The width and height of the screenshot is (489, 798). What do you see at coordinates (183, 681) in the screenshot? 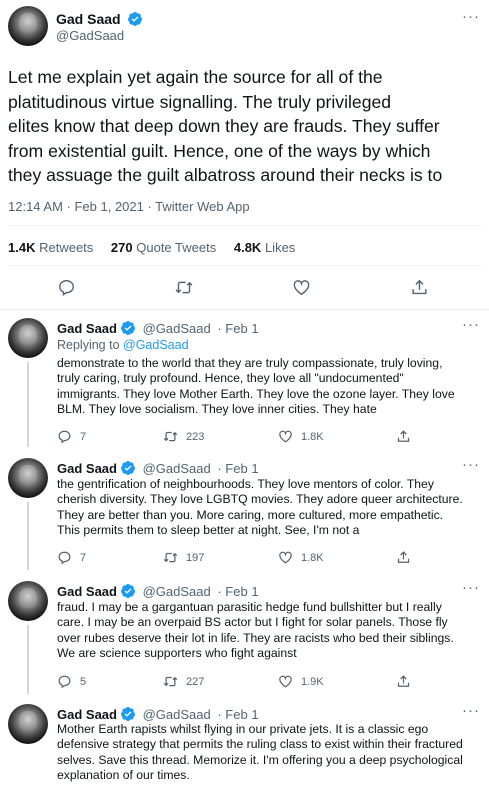
I see `retweet-button: 227` at bounding box center [183, 681].